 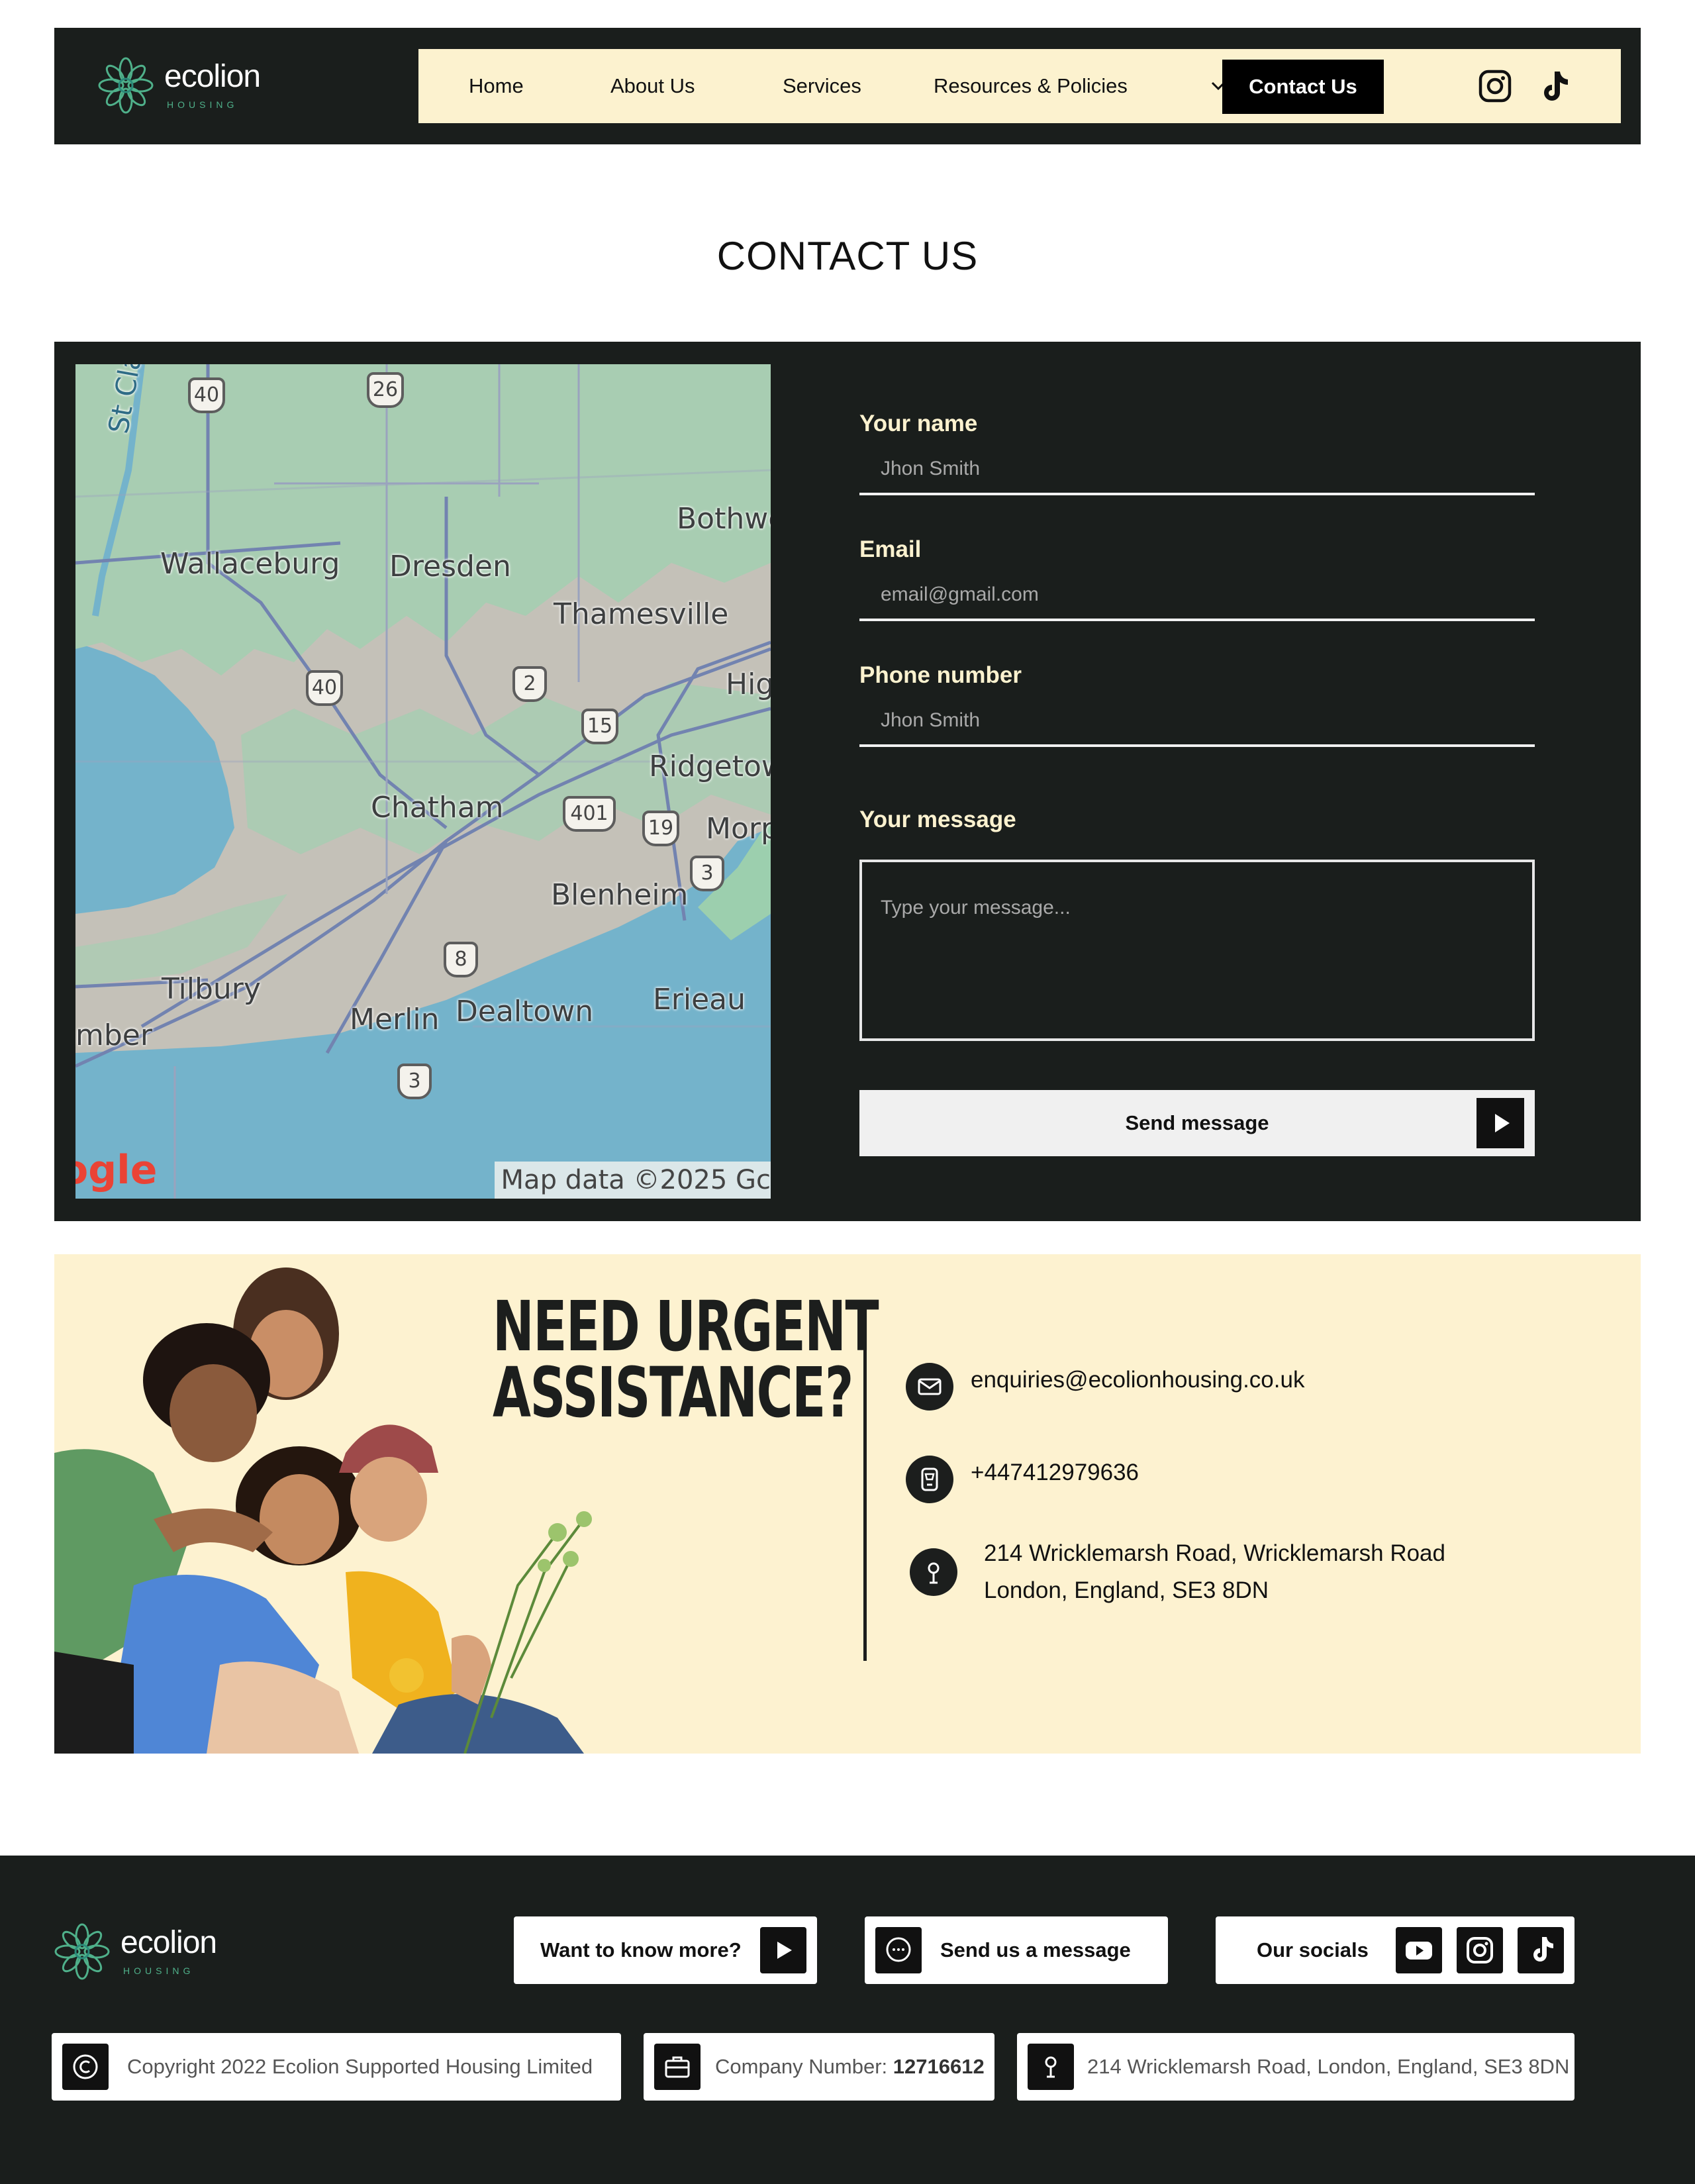 What do you see at coordinates (847, 256) in the screenshot?
I see `page-title: CONTACT US` at bounding box center [847, 256].